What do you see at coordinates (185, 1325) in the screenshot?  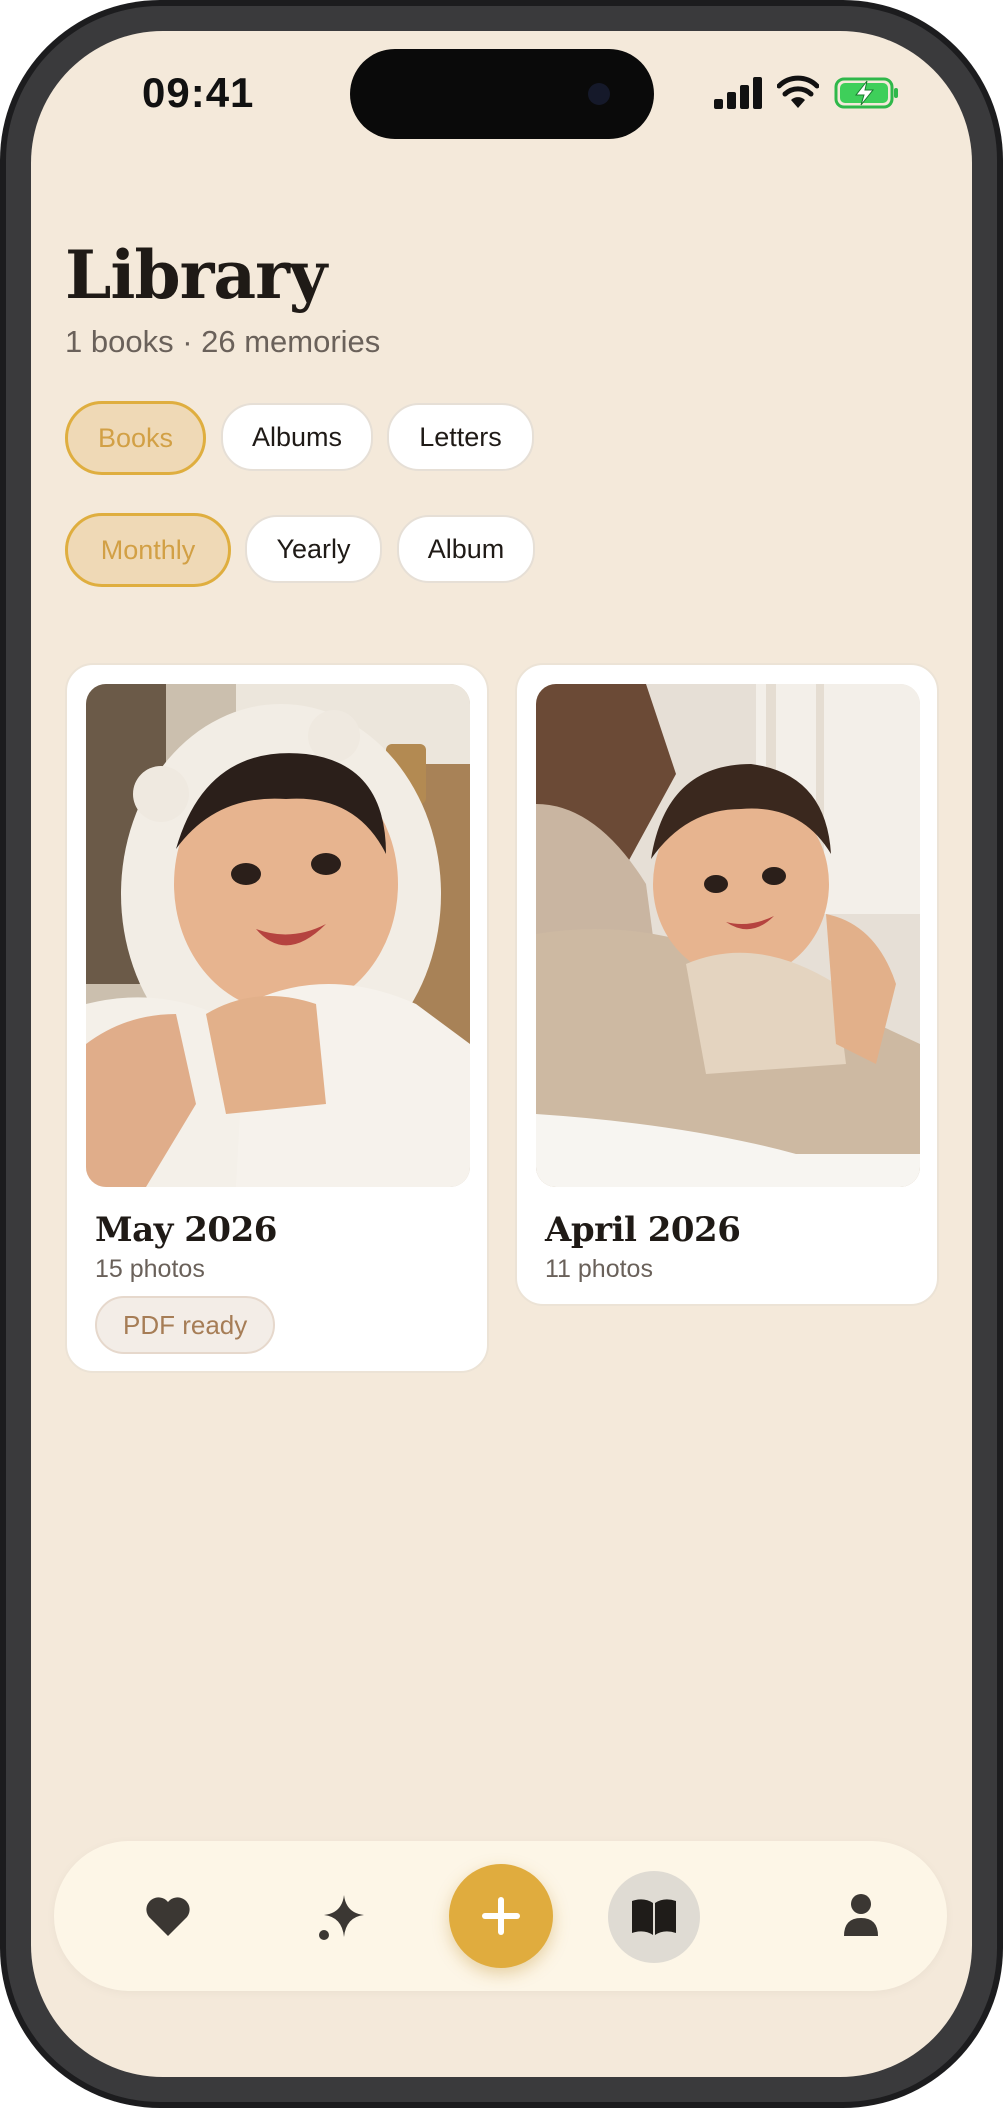 I see `pdf-ready-badge: PDF ready` at bounding box center [185, 1325].